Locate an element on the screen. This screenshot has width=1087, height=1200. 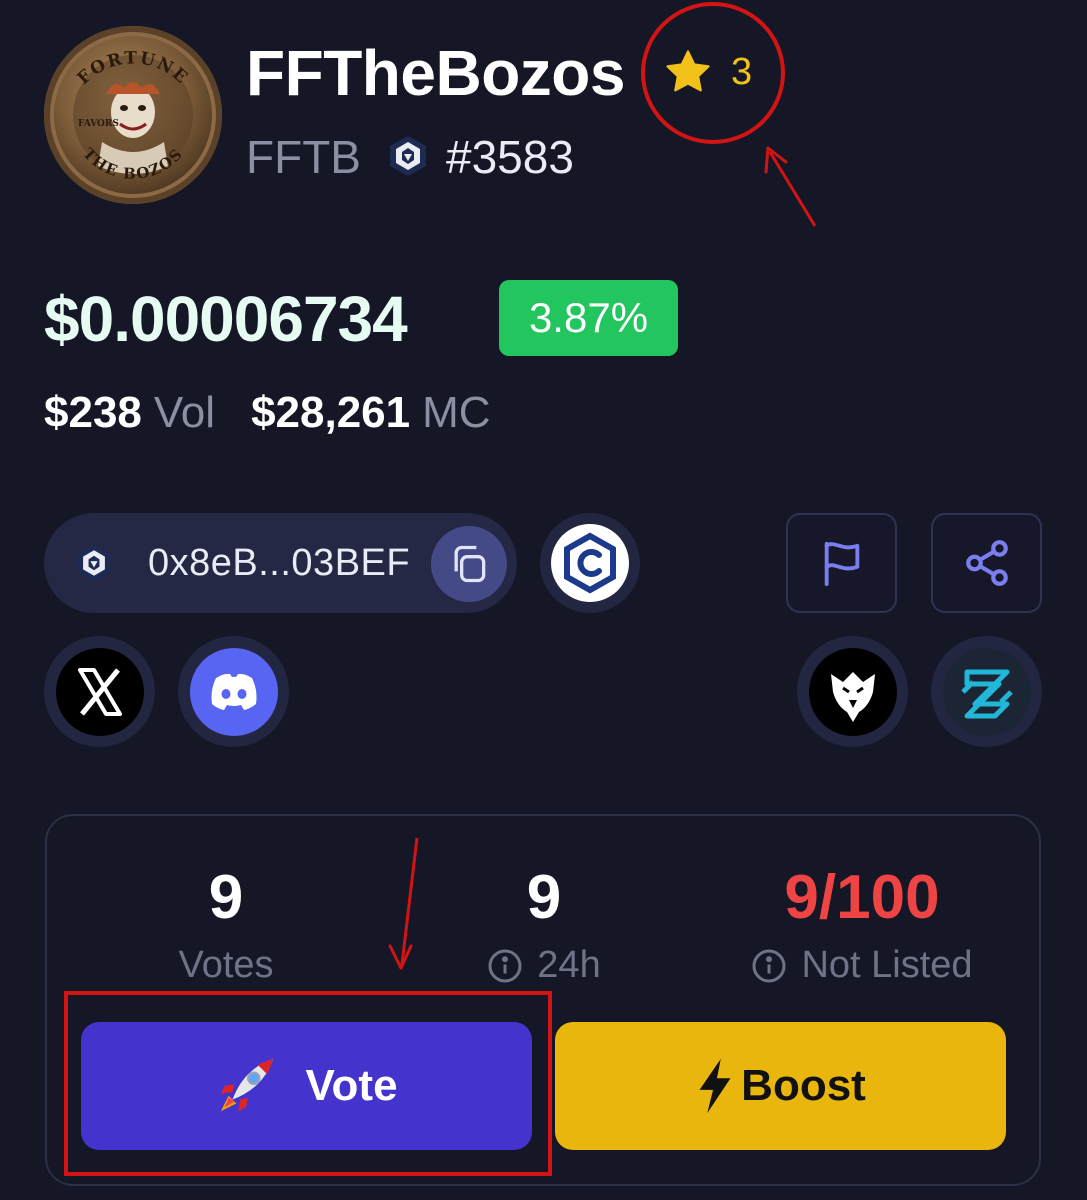
token-price: $0.00006734 is located at coordinates (226, 319).